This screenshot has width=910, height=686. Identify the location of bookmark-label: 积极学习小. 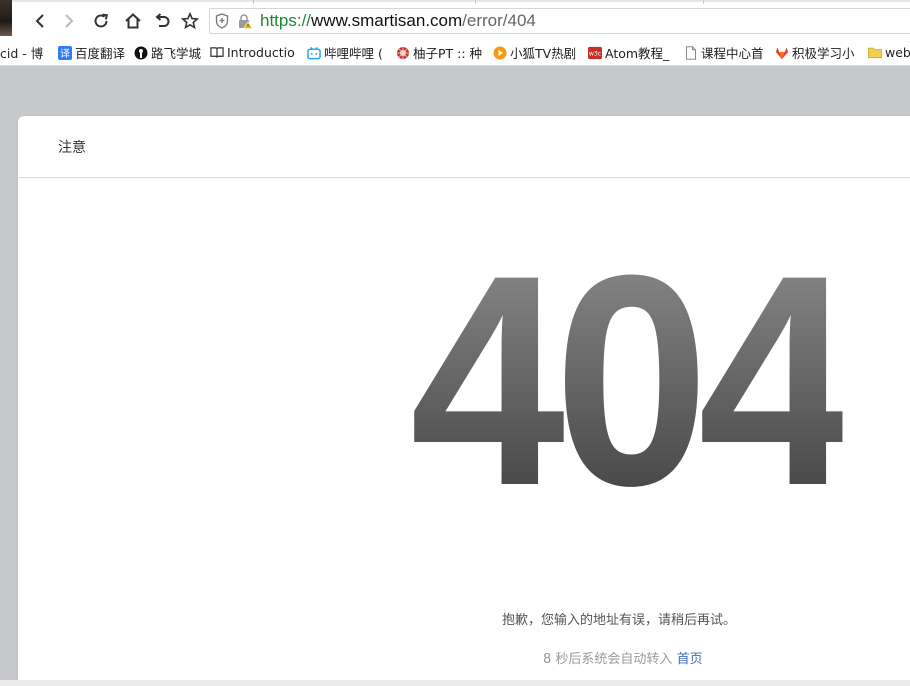
(823, 53).